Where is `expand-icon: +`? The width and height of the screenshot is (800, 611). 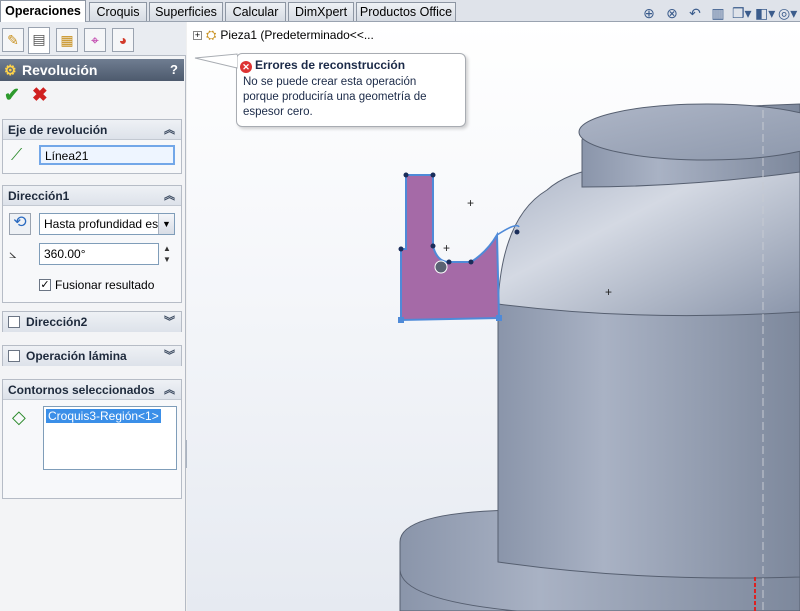
expand-icon: + is located at coordinates (197, 36).